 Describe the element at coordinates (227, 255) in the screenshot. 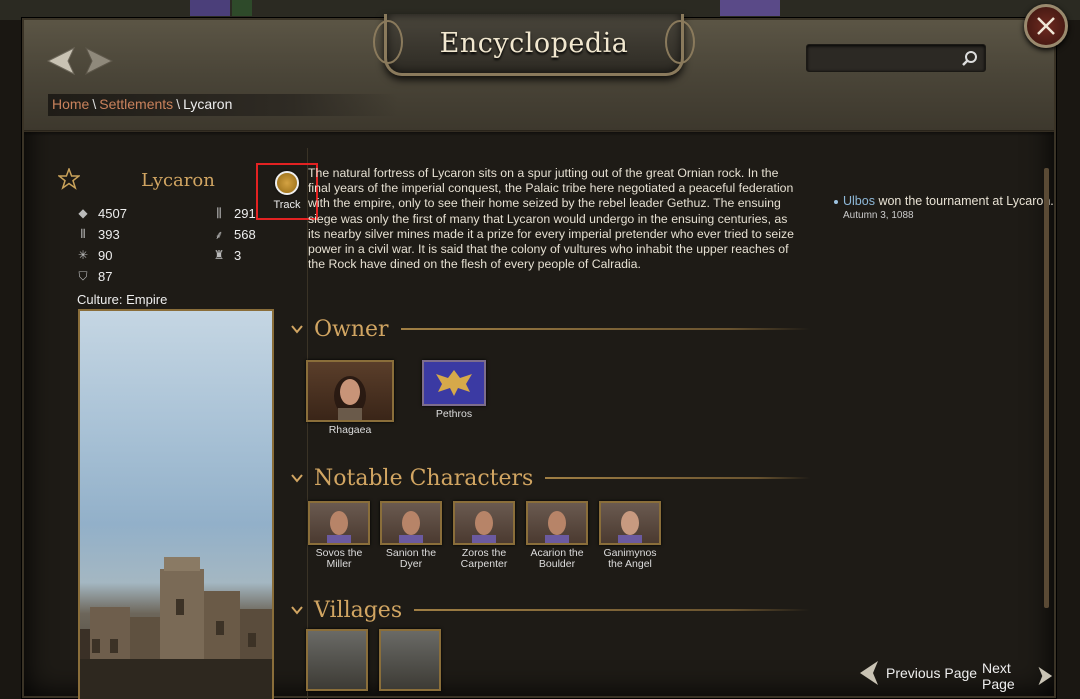

I see `stat-wall-level: ♜ 3` at that location.